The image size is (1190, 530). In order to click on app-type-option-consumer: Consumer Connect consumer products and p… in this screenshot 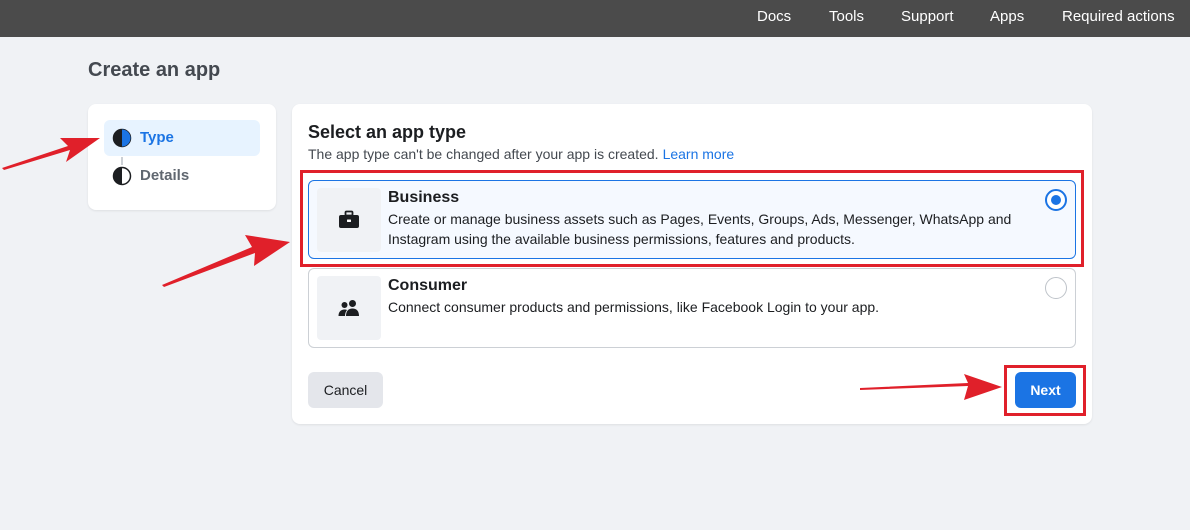, I will do `click(692, 308)`.